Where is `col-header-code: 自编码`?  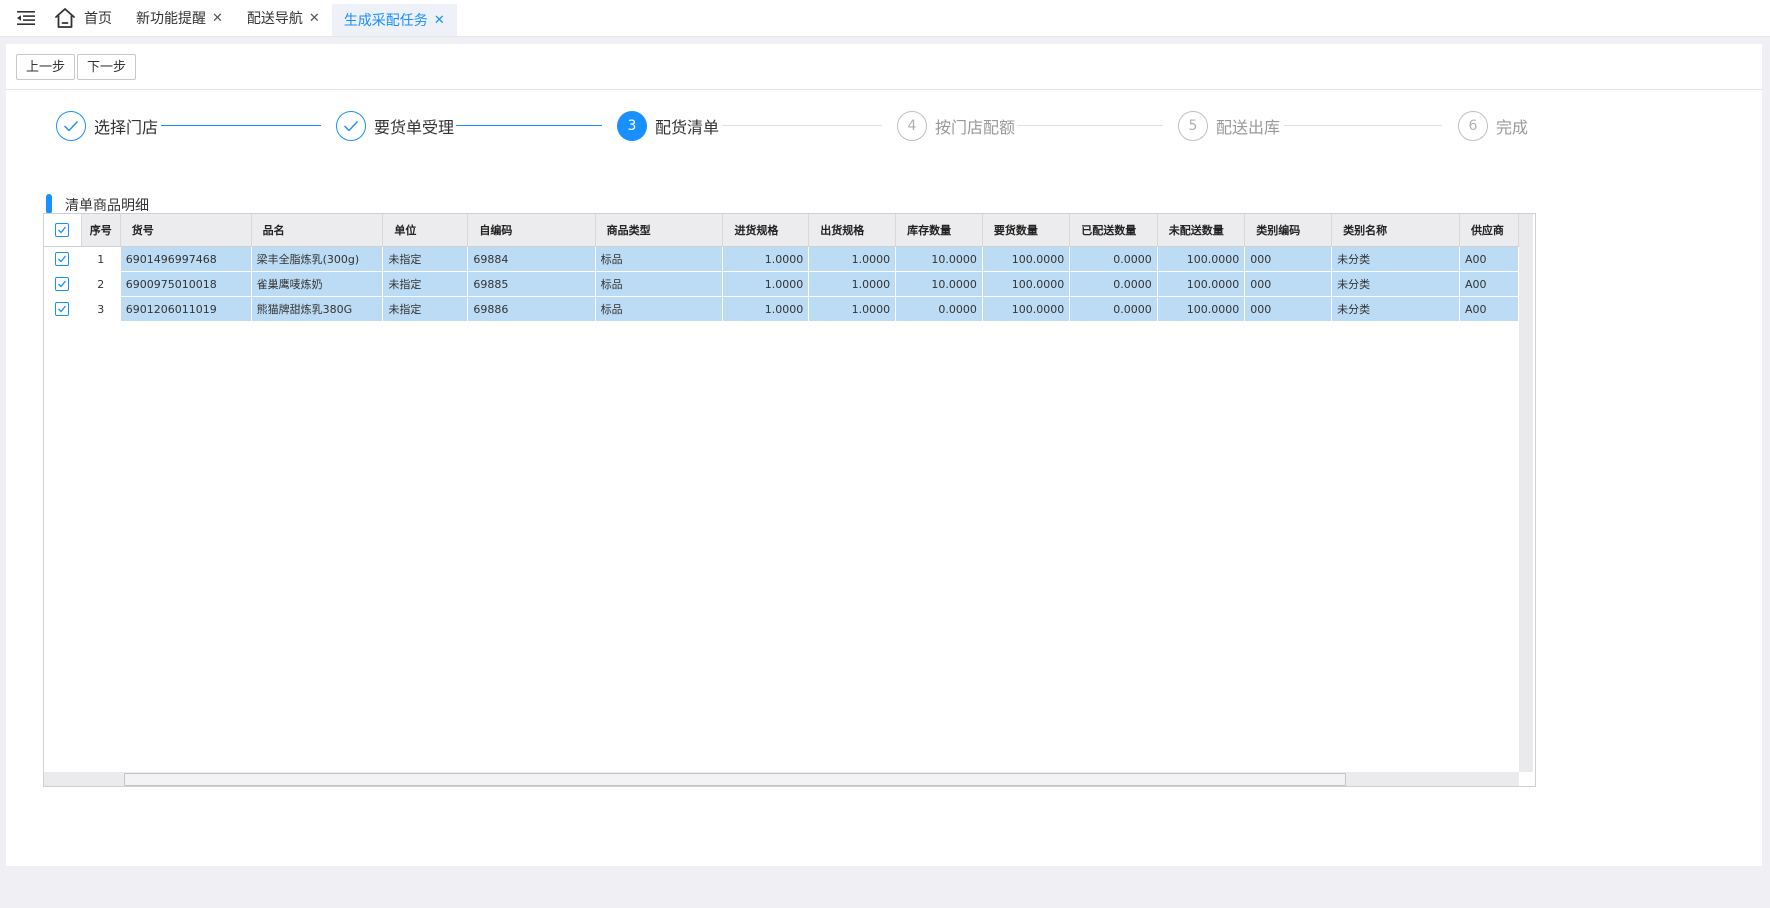 col-header-code: 自编码 is located at coordinates (531, 230).